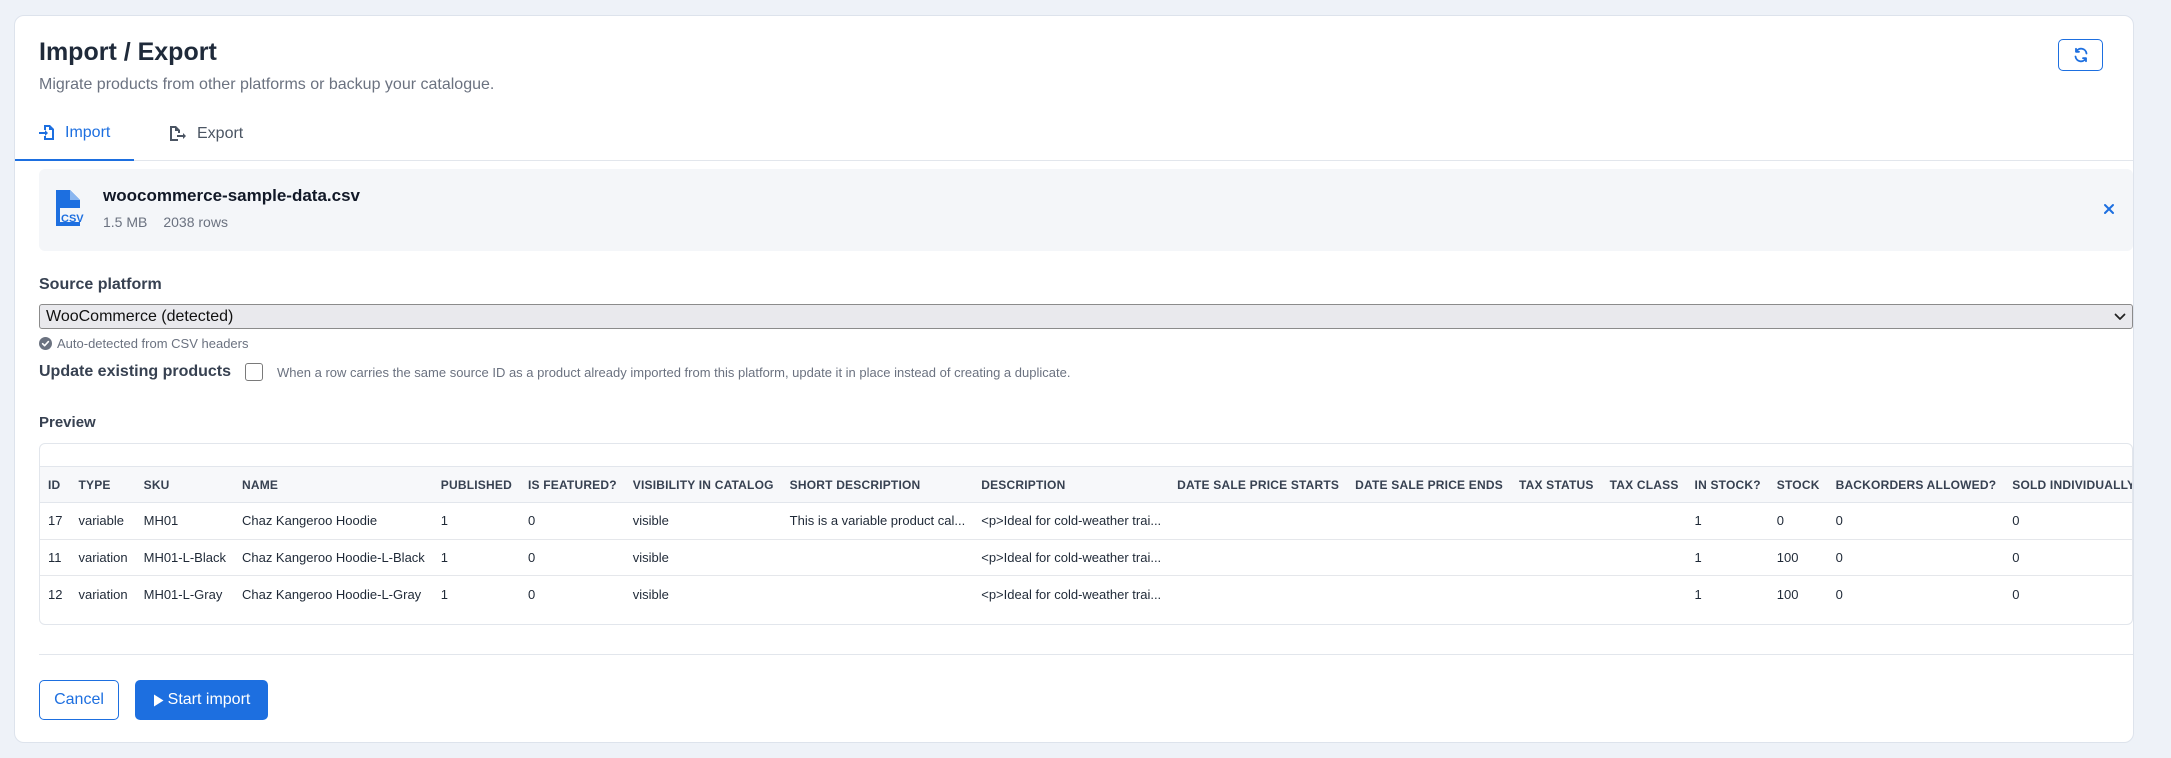 Image resolution: width=2171 pixels, height=758 pixels. What do you see at coordinates (333, 521) in the screenshot?
I see `table-cell: Chaz Kangeroo Hoodie` at bounding box center [333, 521].